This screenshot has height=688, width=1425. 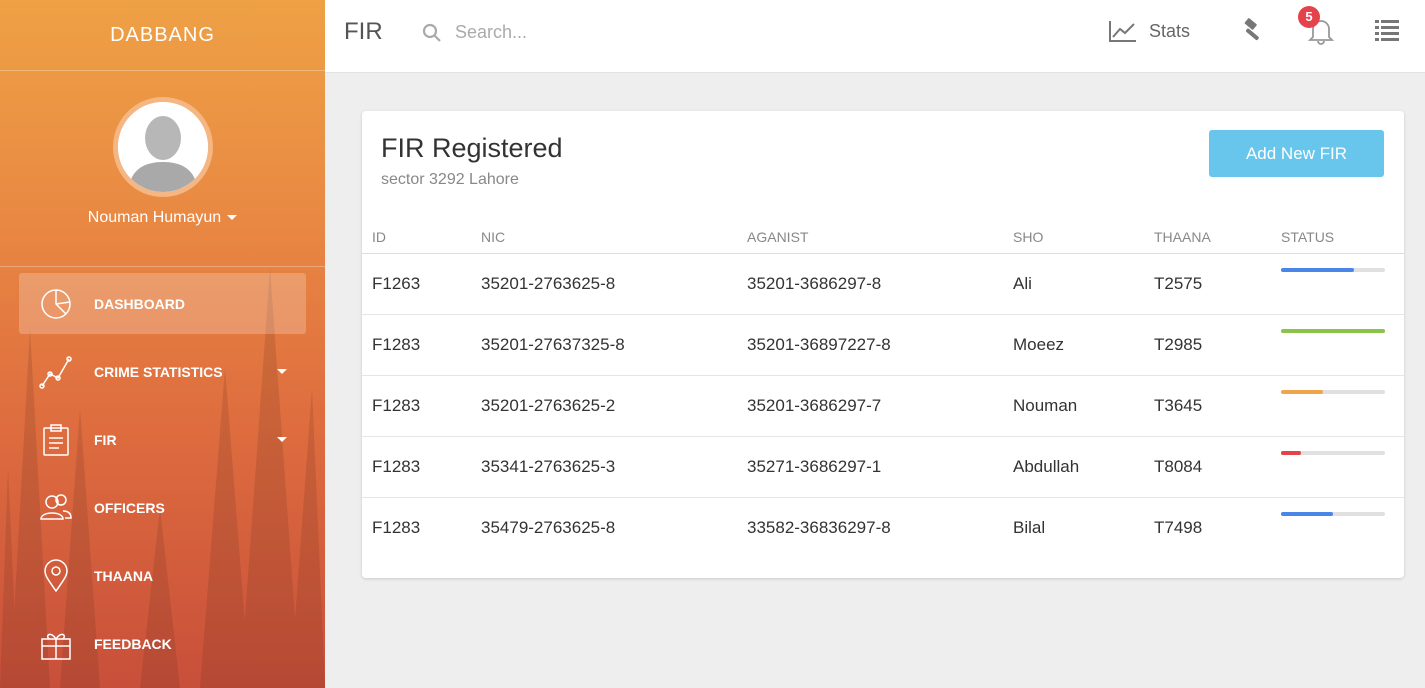 What do you see at coordinates (1022, 283) in the screenshot?
I see `cell-sho: Ali` at bounding box center [1022, 283].